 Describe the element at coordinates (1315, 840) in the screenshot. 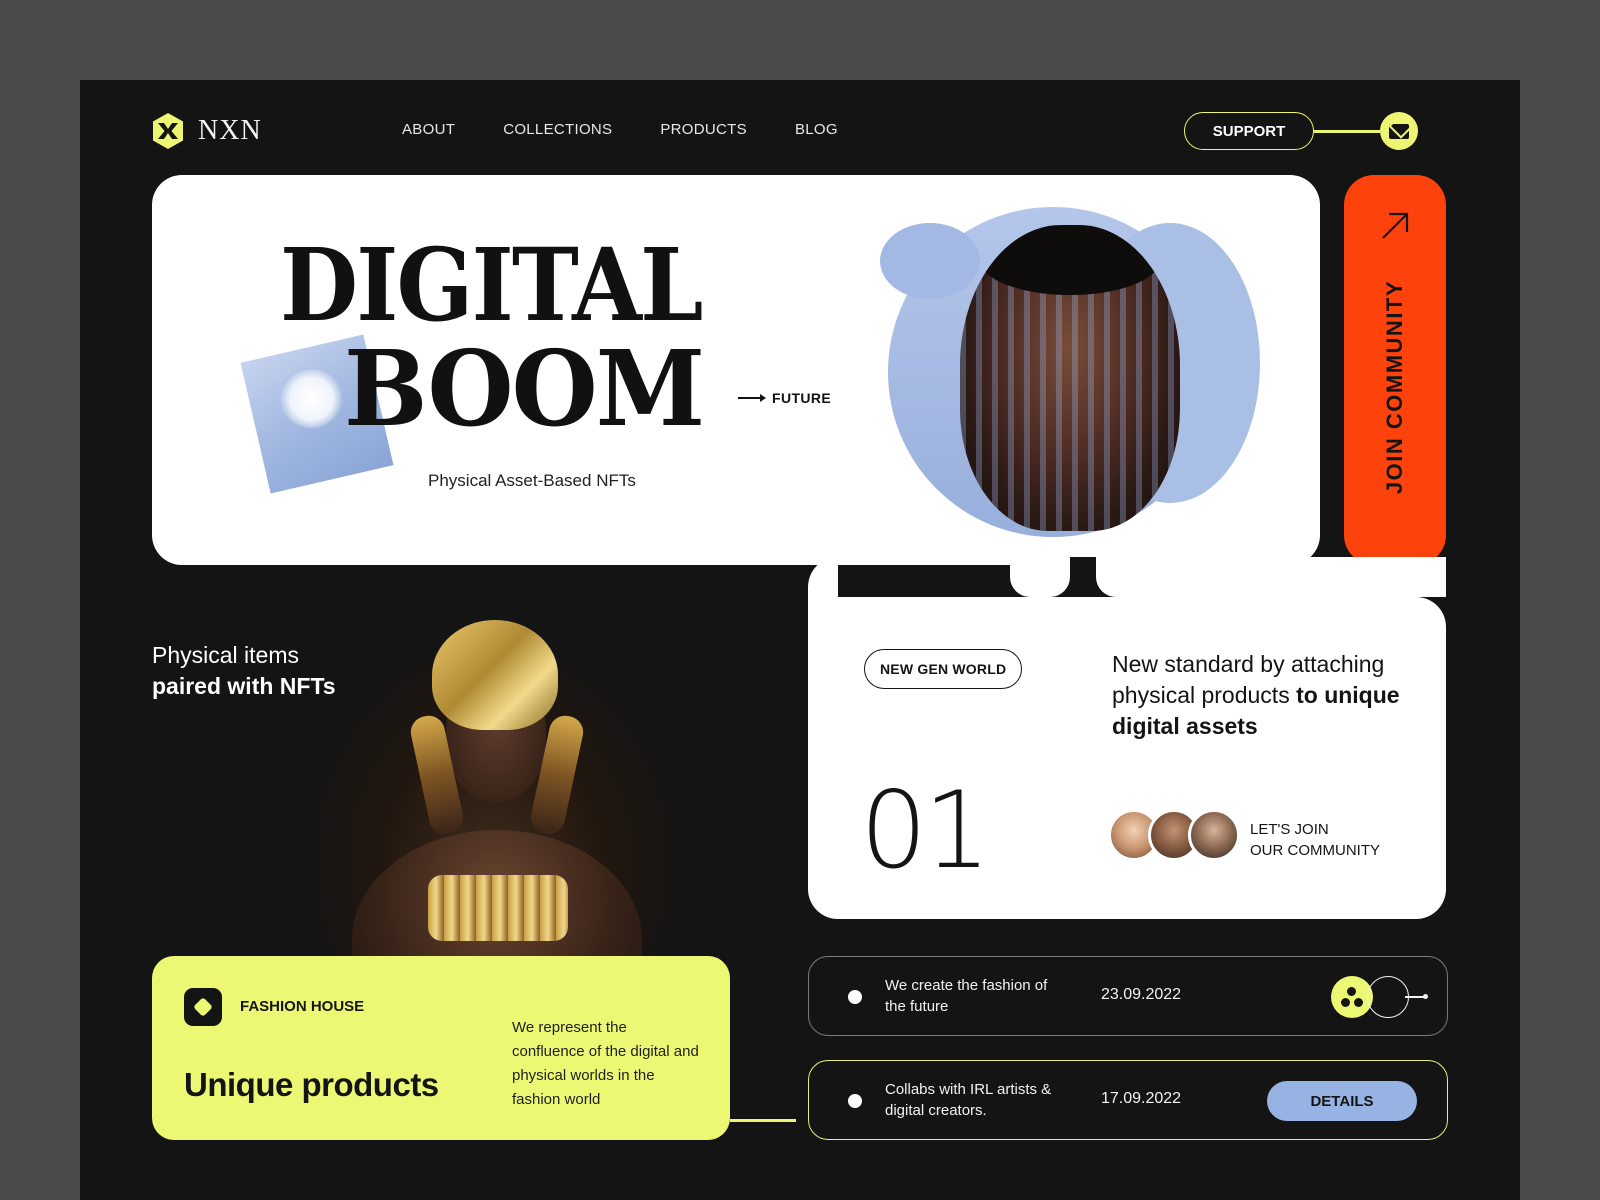

I see `join-community-link: LET'S JOIN OUR COMMUNITY` at that location.